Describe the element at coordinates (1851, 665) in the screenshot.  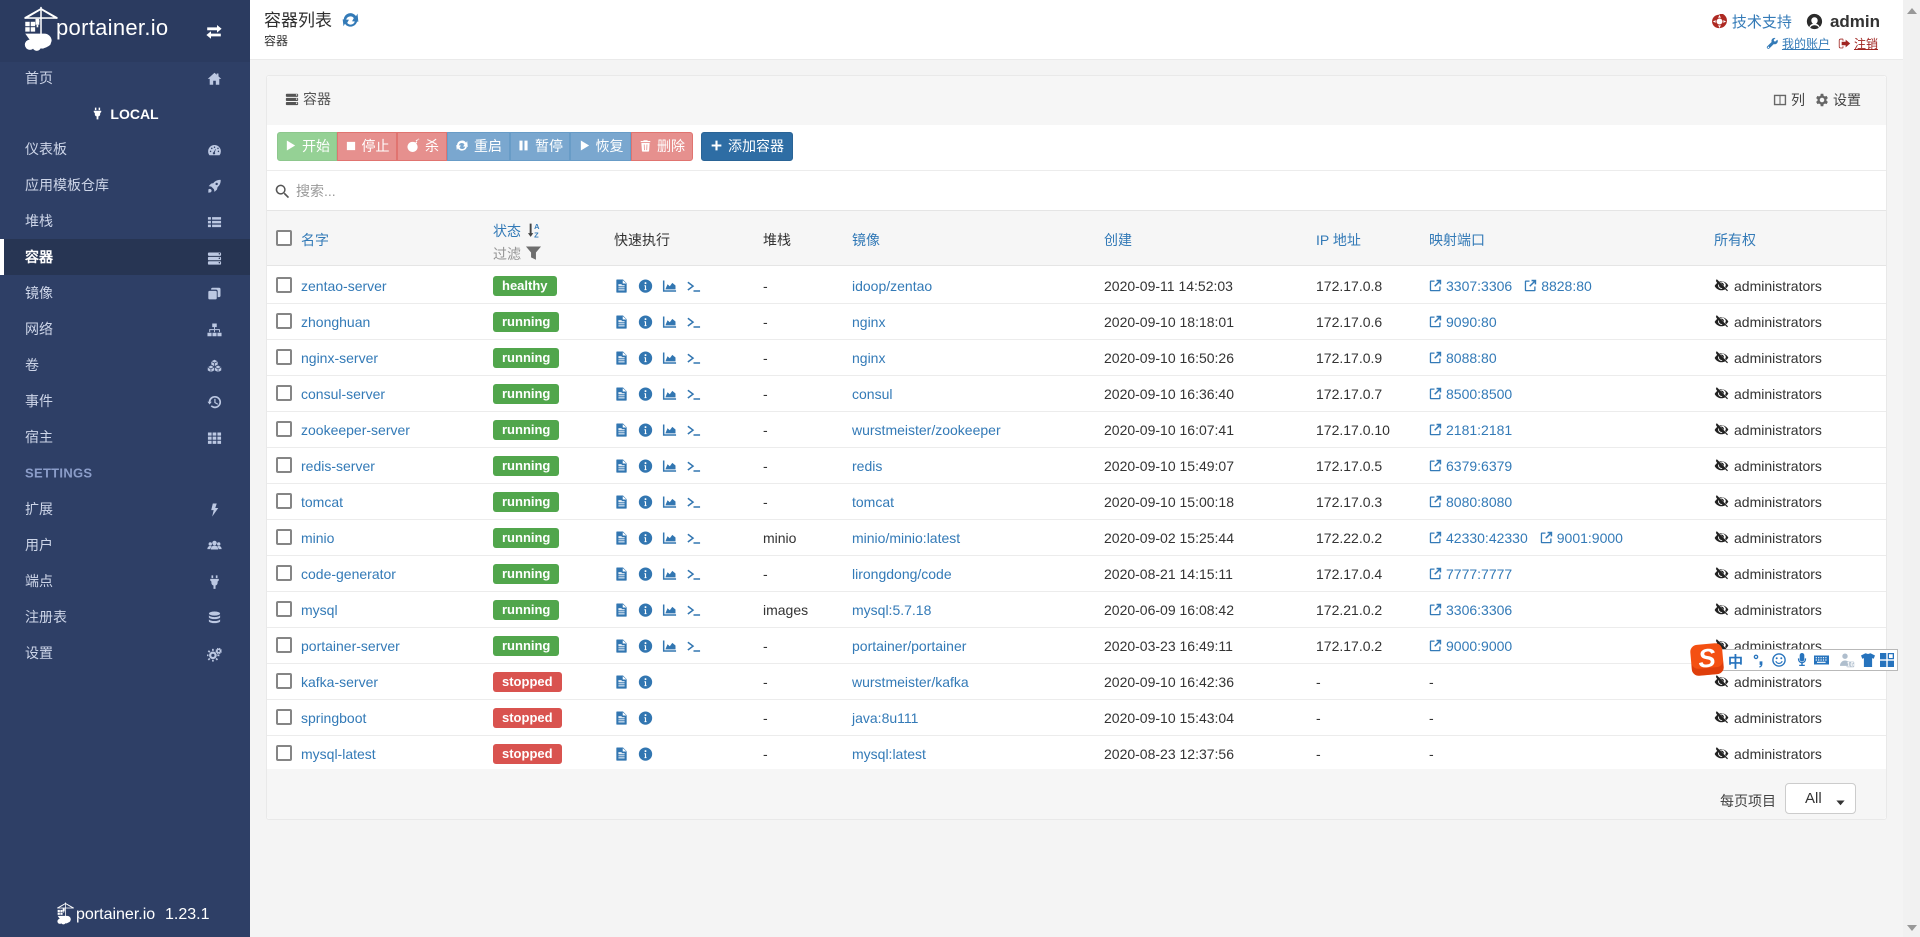
I see `svg-text: 16` at that location.